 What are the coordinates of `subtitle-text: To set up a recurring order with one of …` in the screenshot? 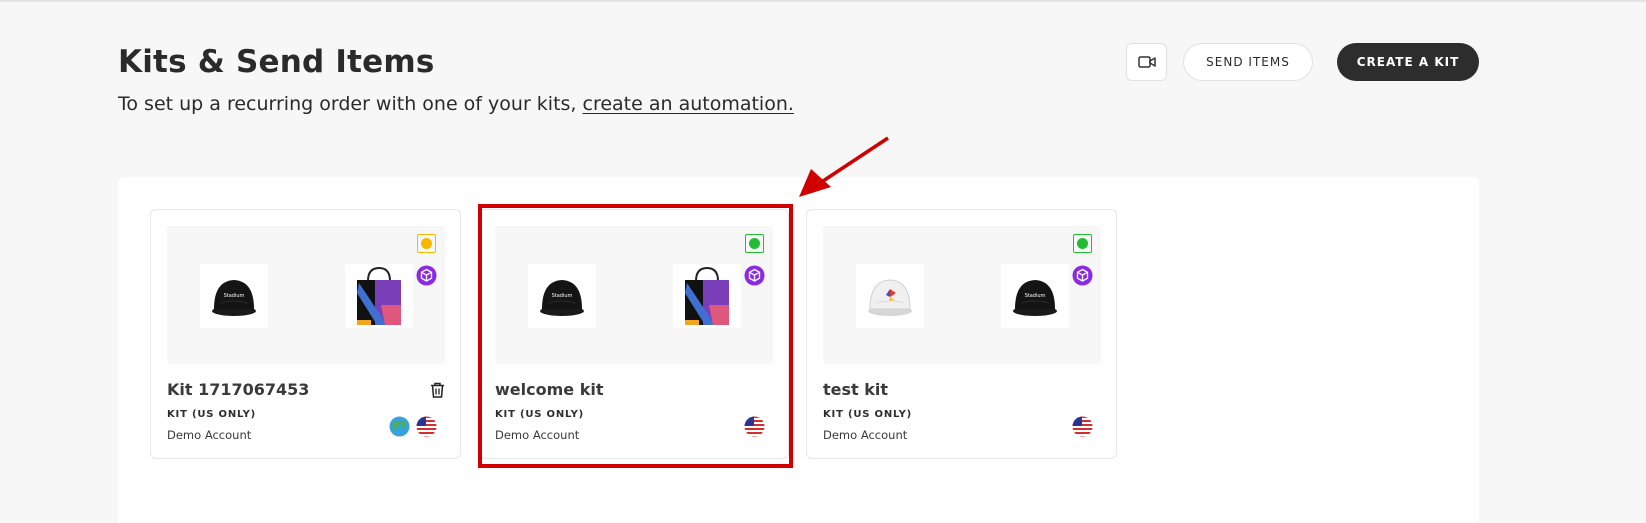 It's located at (350, 104).